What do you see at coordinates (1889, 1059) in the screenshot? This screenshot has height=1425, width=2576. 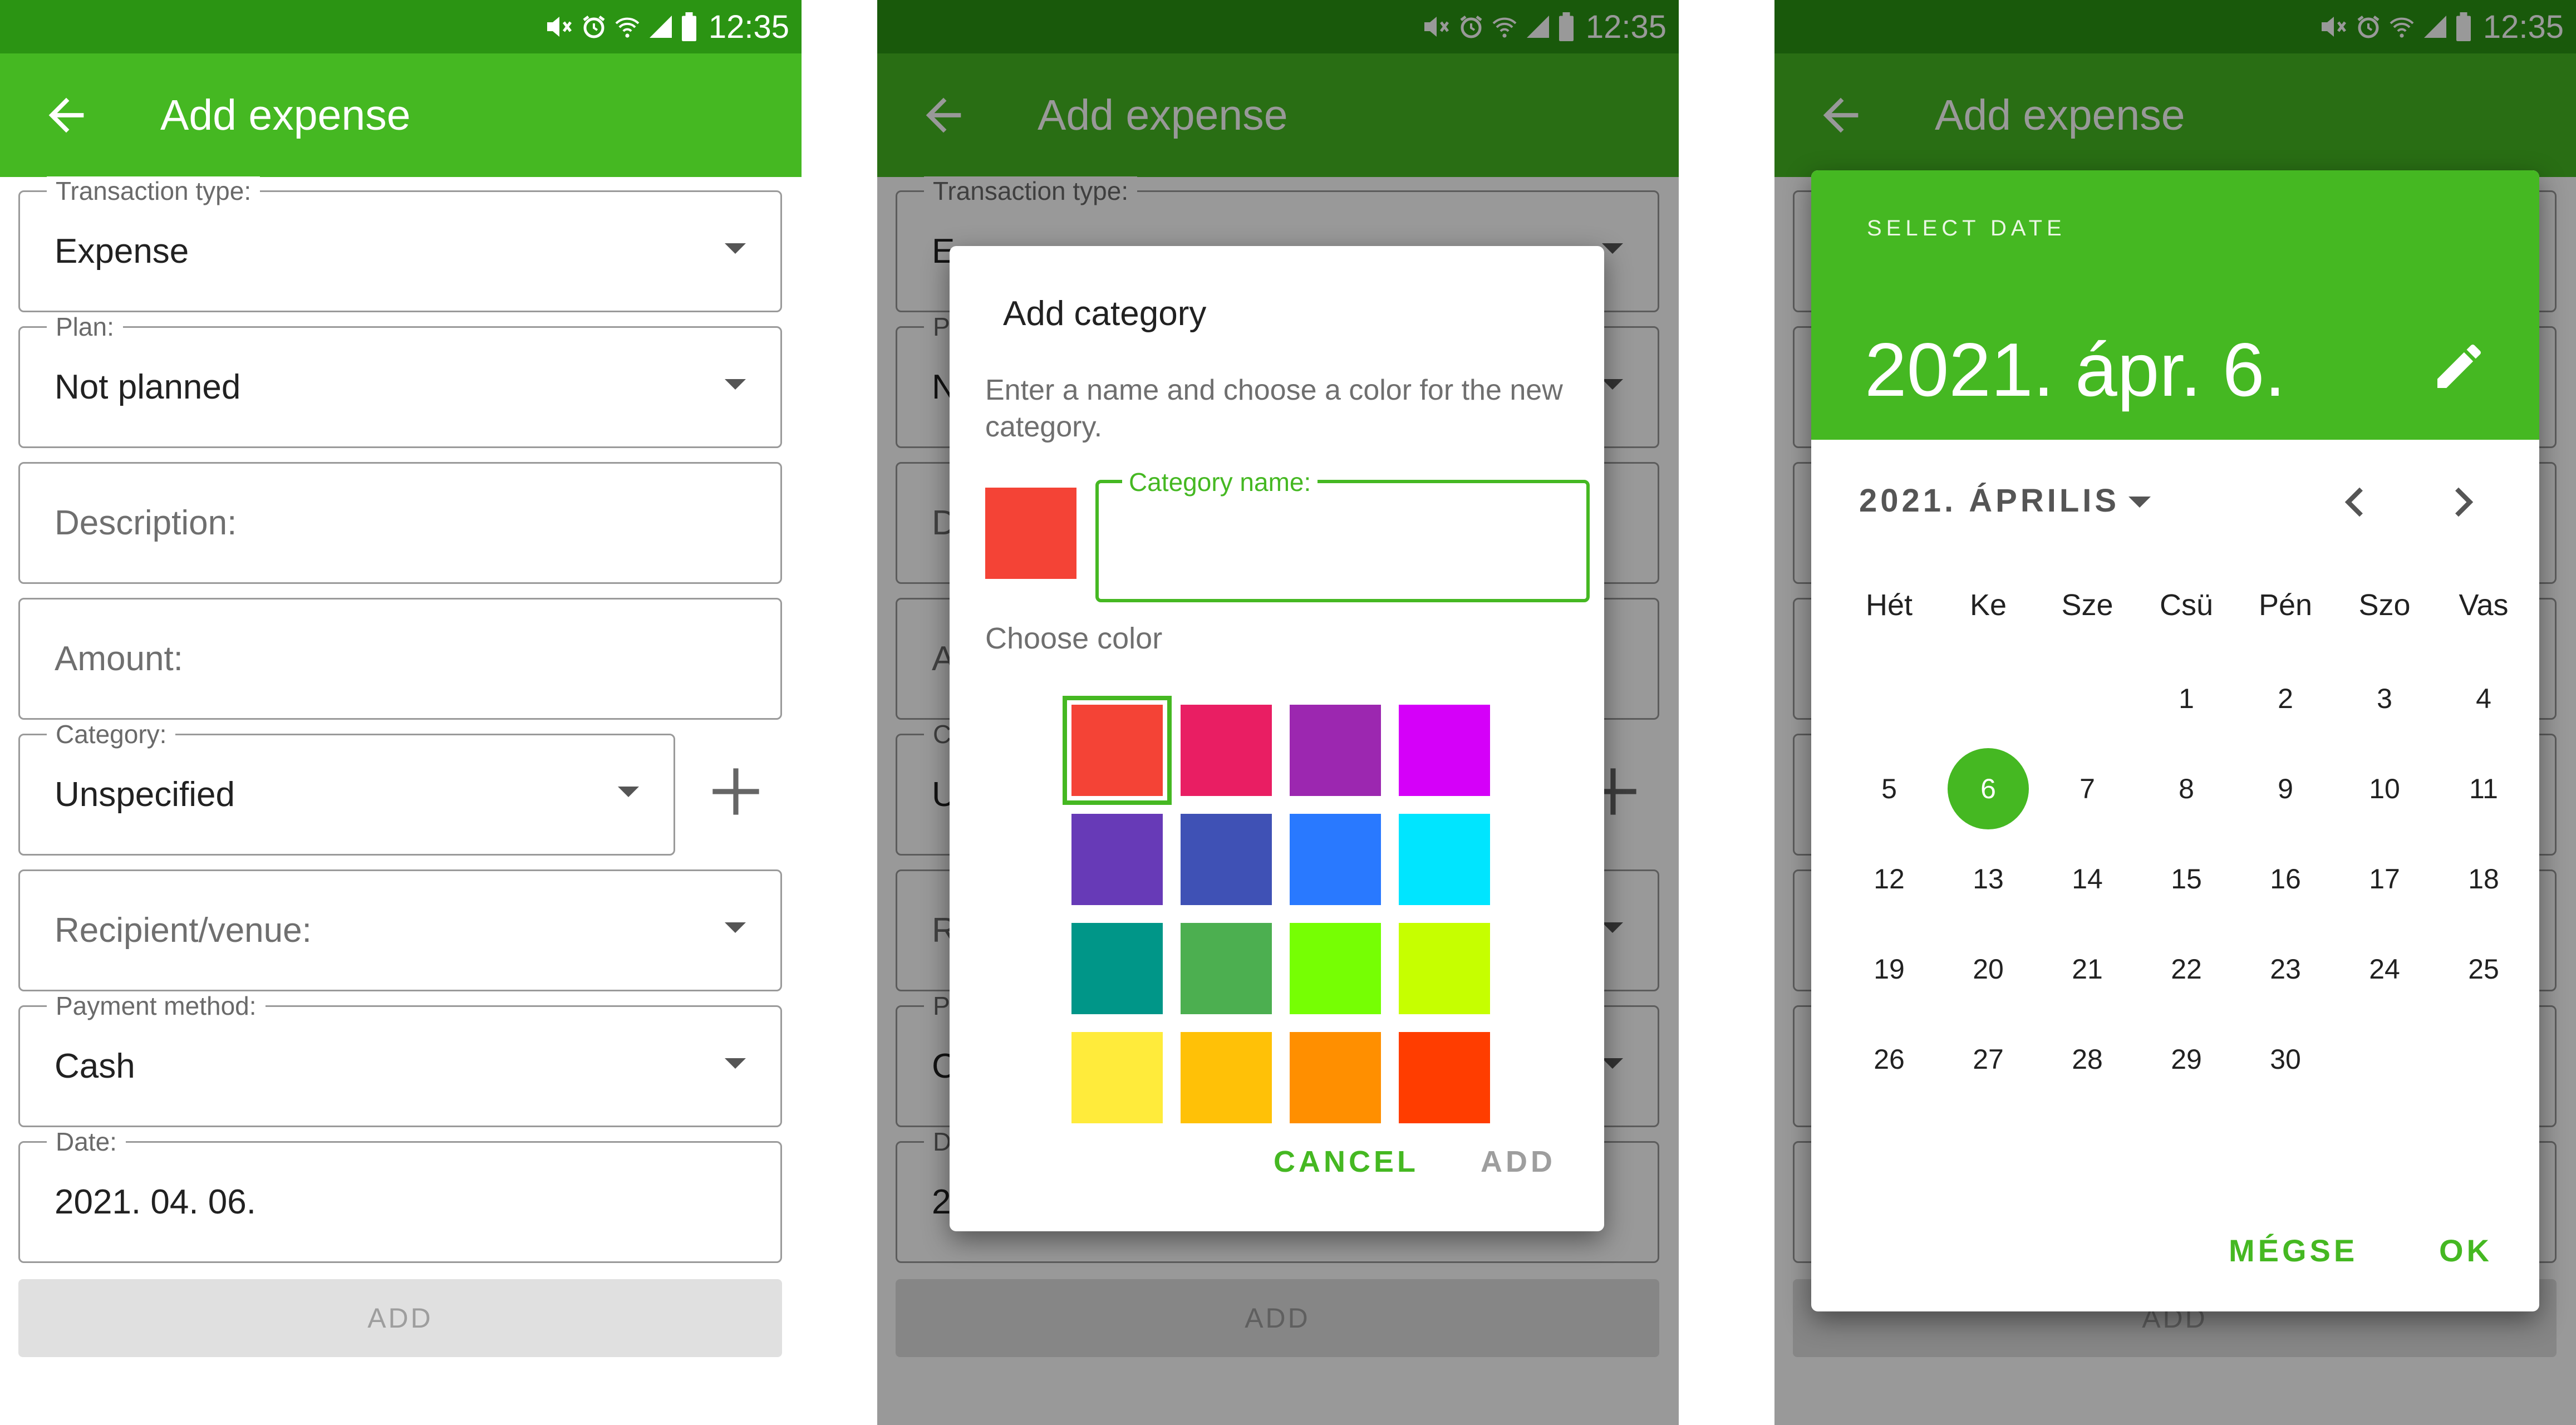 I see `calendar-day: 26` at bounding box center [1889, 1059].